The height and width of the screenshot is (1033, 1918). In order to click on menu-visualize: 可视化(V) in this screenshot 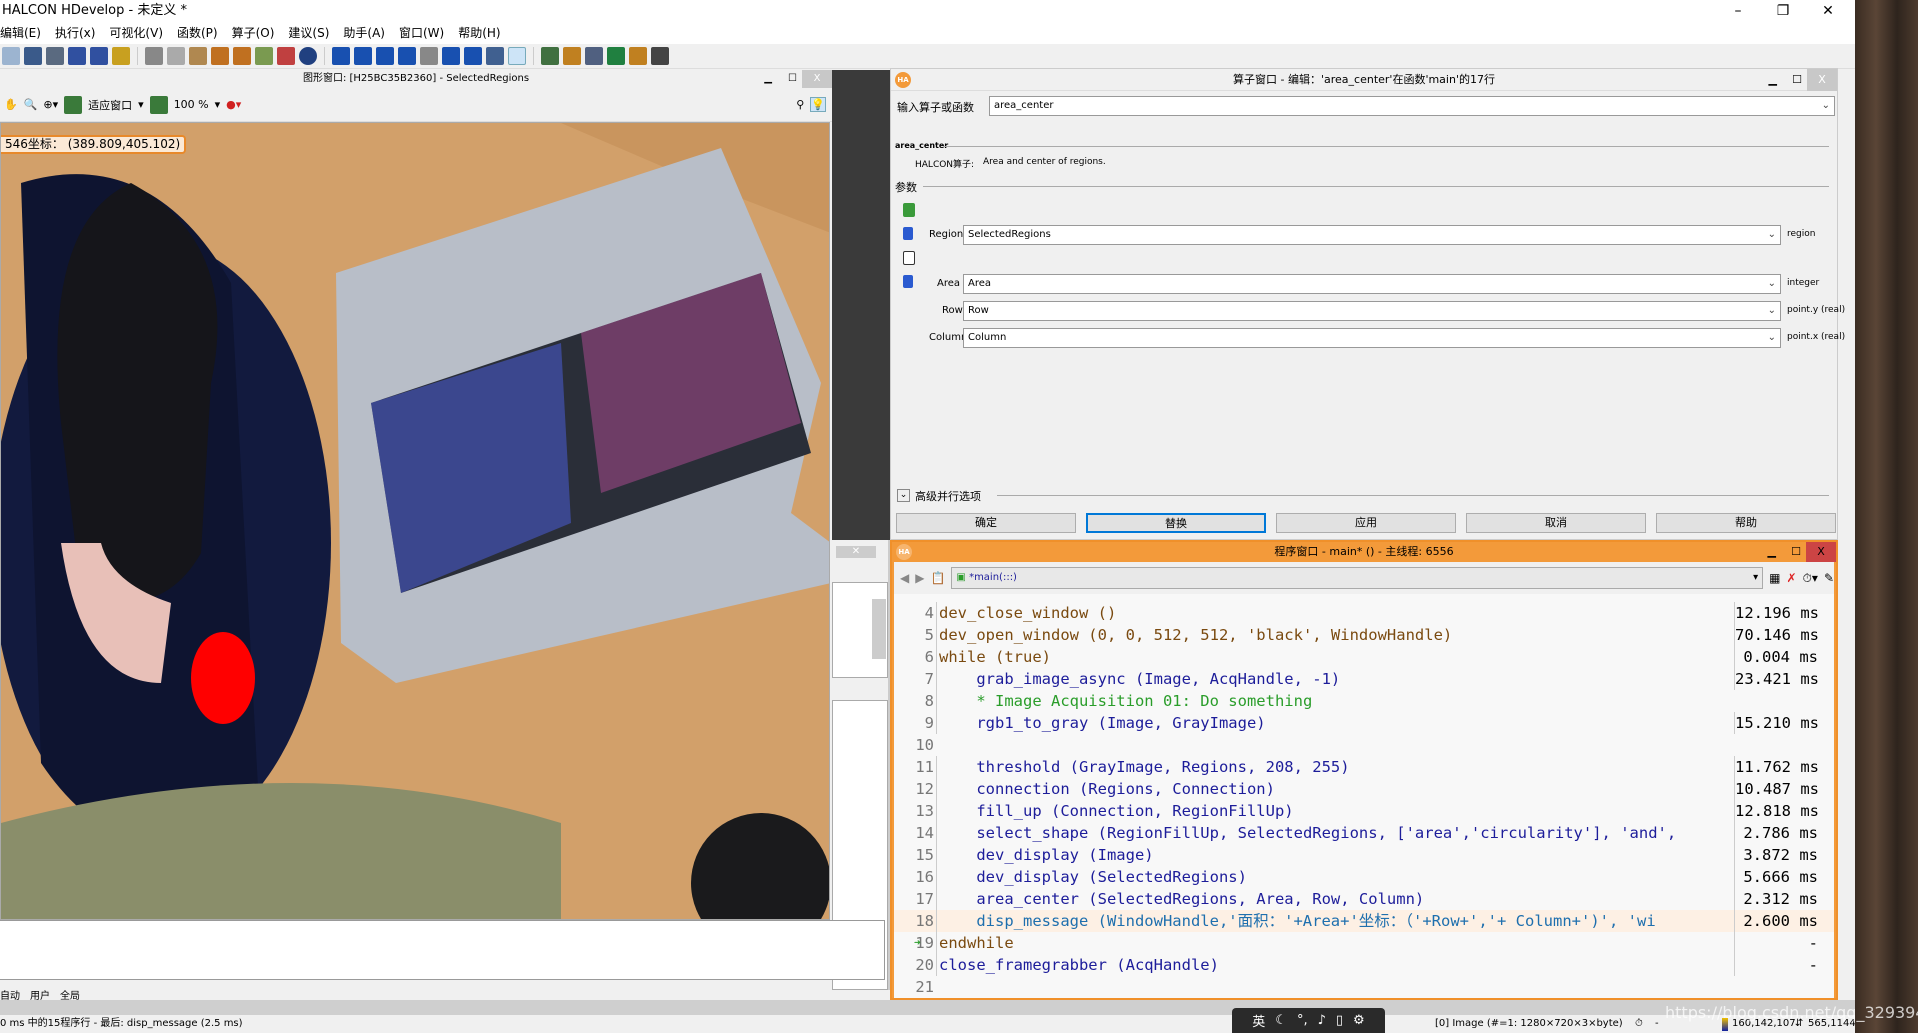, I will do `click(136, 33)`.